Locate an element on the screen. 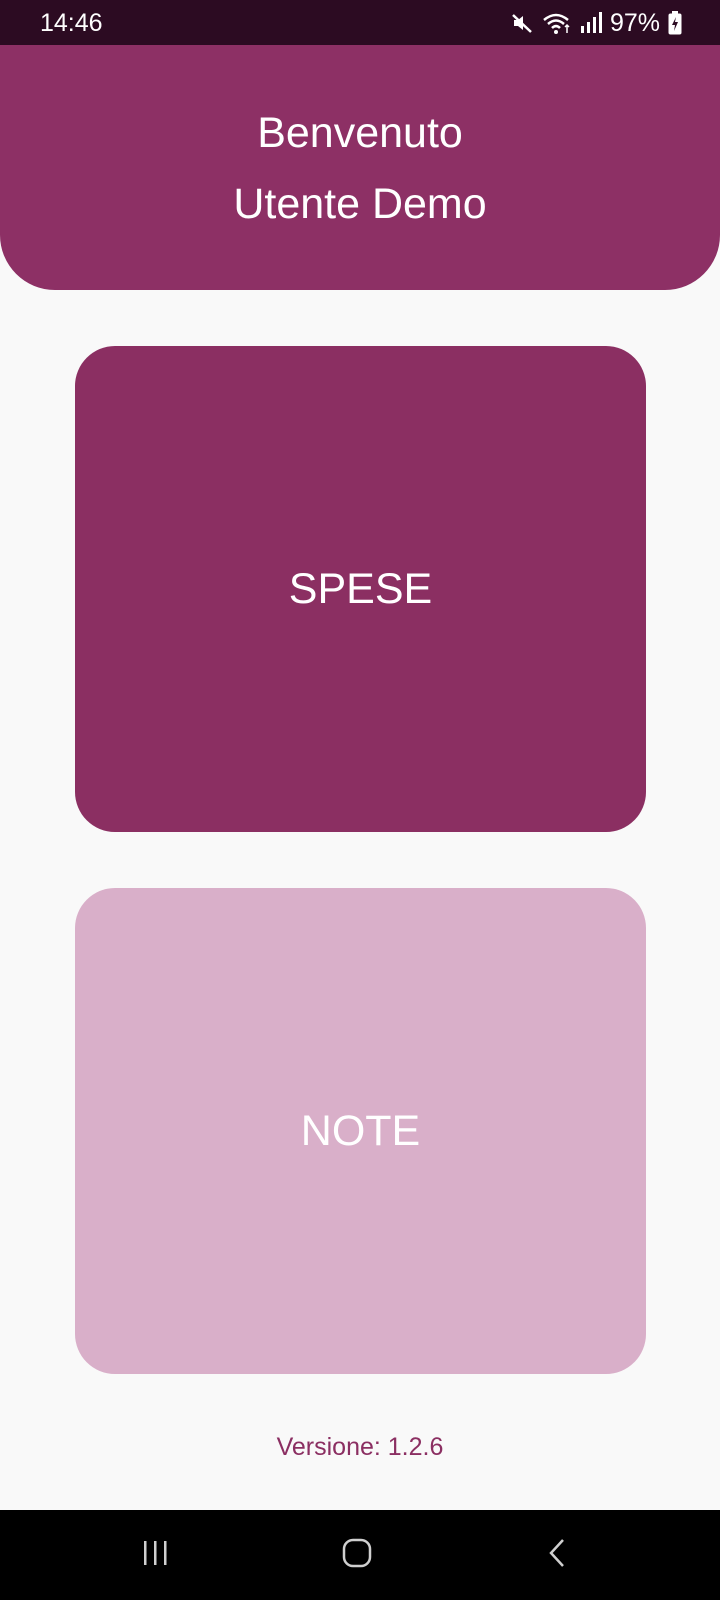 This screenshot has width=720, height=1600. home-button is located at coordinates (357, 1555).